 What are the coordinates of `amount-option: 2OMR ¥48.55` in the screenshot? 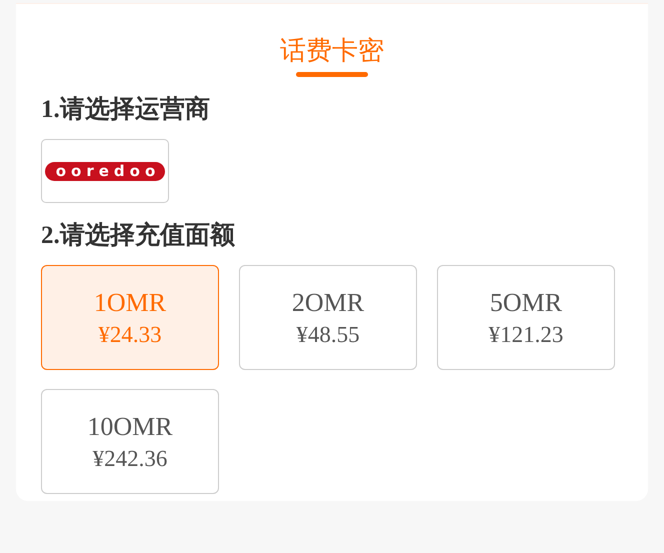 It's located at (328, 317).